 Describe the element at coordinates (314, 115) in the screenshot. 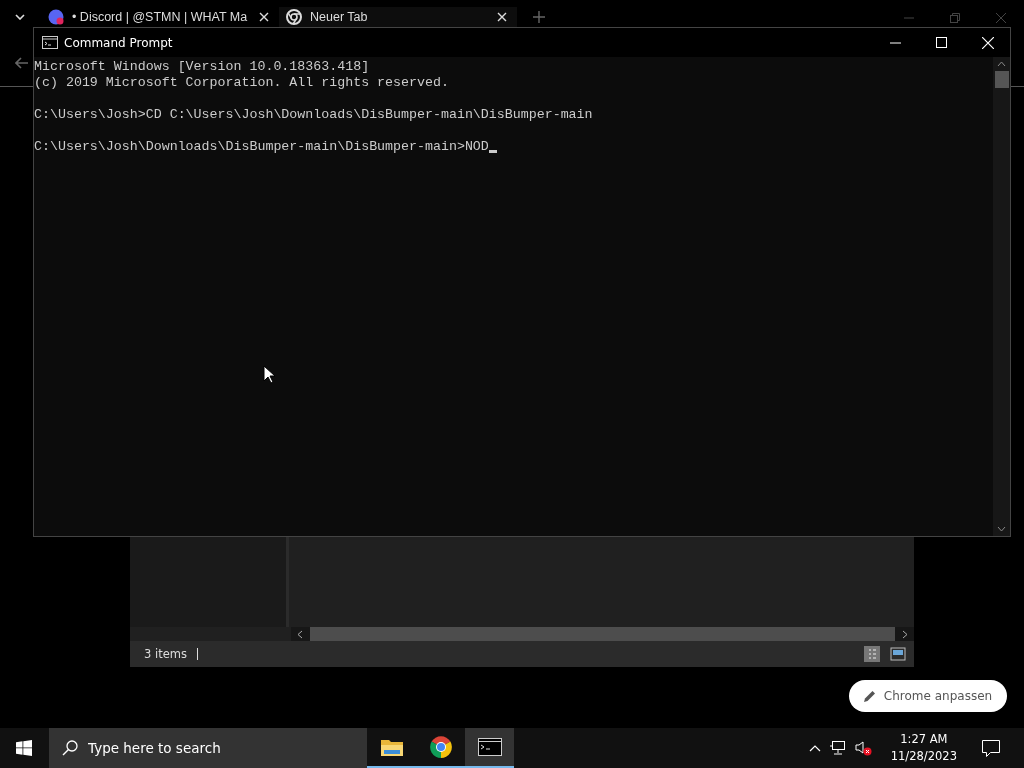

I see `console-line: C:\Users\Josh>CD C:\Users\Josh\Downloads\DisBumper-main\DisBumper-main` at that location.